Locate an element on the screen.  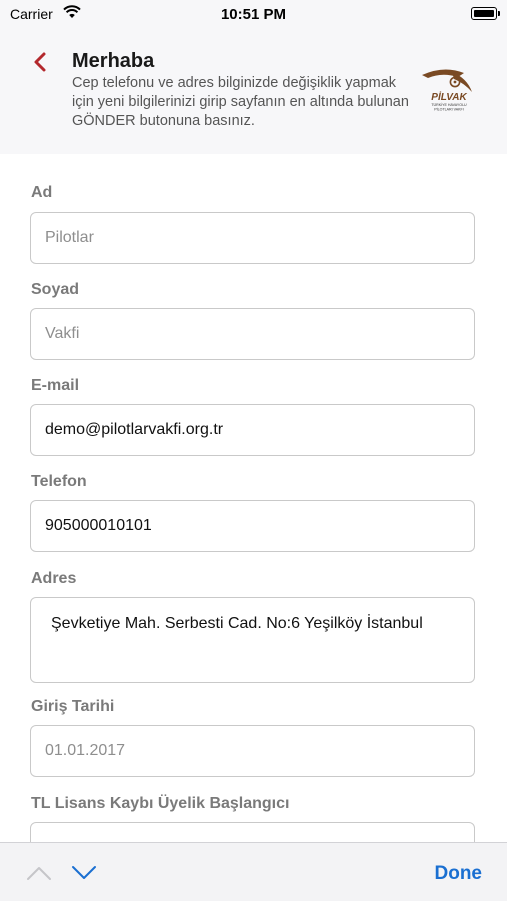
join-date-label: Giriş Tarihi is located at coordinates (73, 706).